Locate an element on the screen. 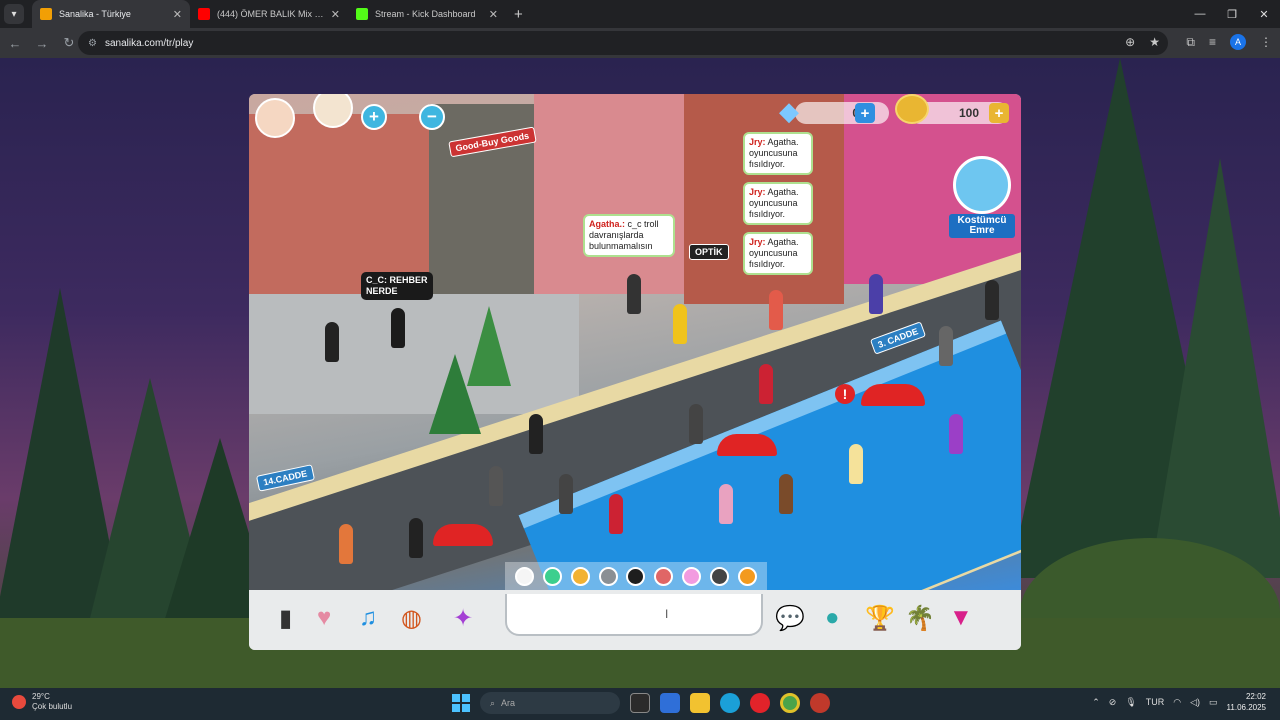  phone-icon: ▮ is located at coordinates (285, 618).